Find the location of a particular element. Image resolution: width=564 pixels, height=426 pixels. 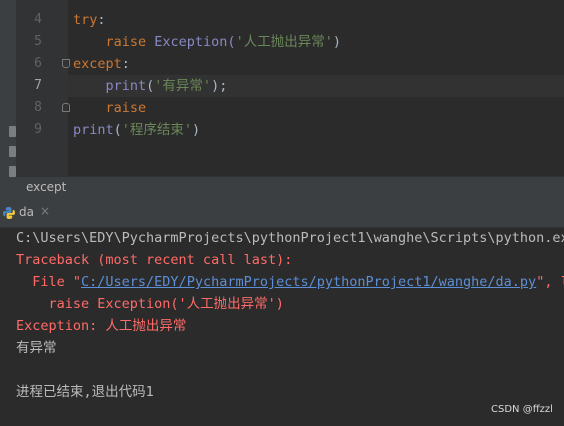

code-line: except: is located at coordinates (101, 64).